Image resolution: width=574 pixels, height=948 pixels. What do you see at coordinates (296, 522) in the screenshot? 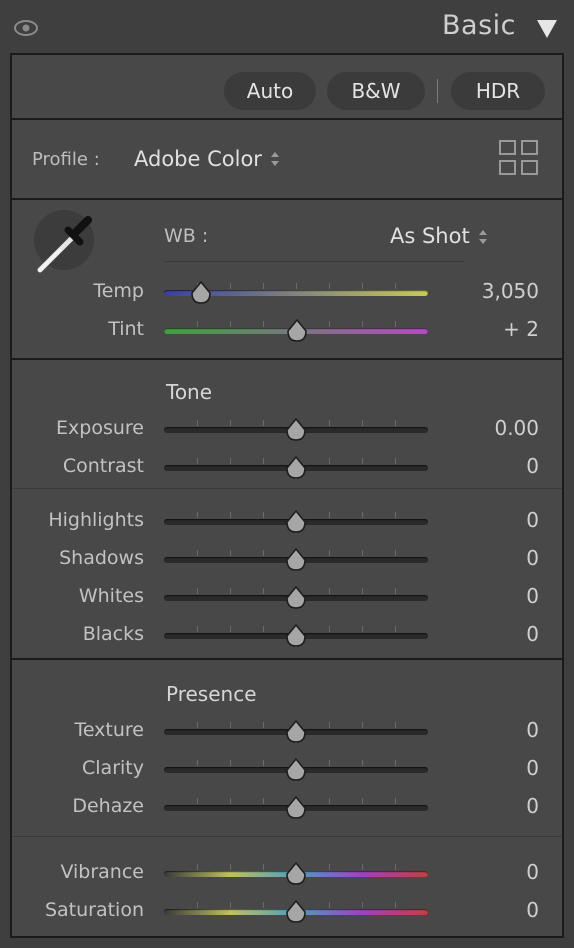
I see `highlights-slider-thumb` at bounding box center [296, 522].